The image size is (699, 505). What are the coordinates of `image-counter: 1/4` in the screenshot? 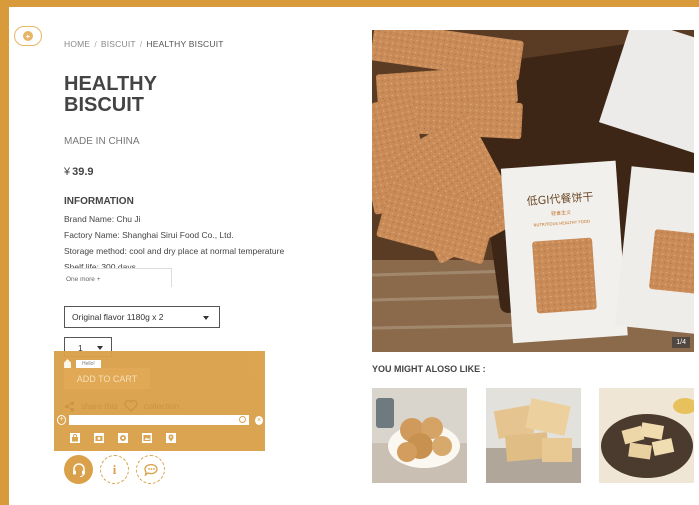 It's located at (681, 342).